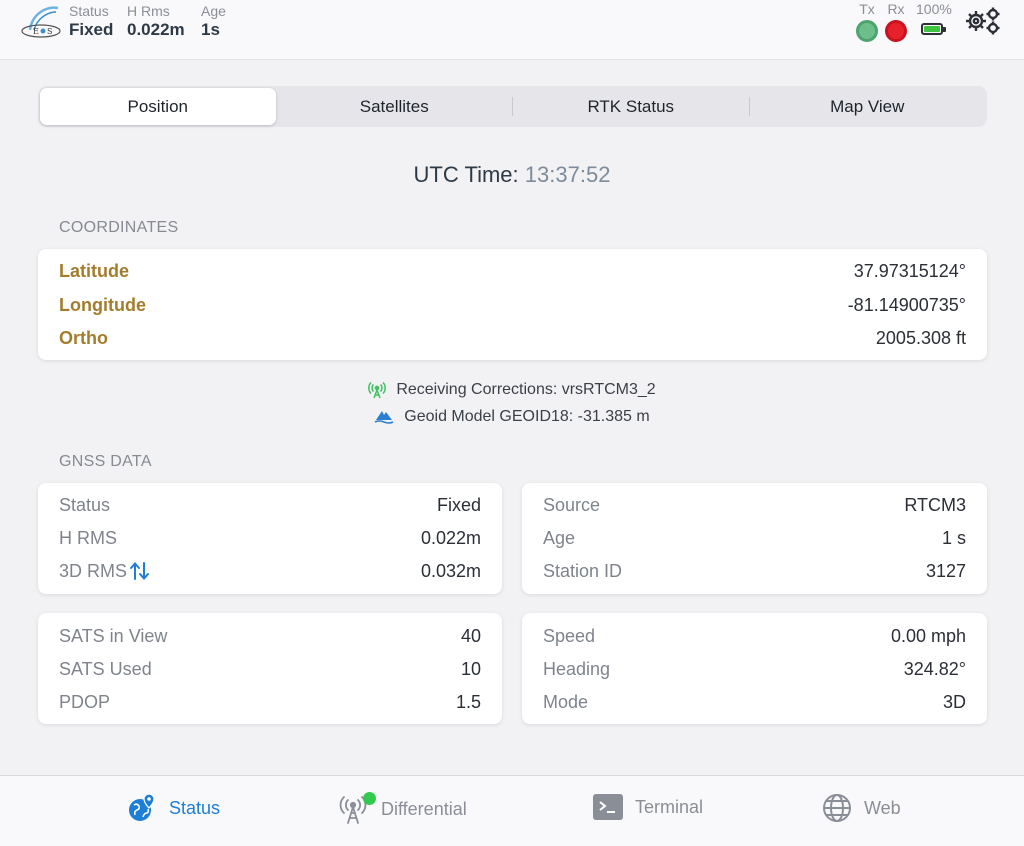 Image resolution: width=1024 pixels, height=846 pixels. What do you see at coordinates (909, 270) in the screenshot?
I see `latitude-value: 37.97315124°` at bounding box center [909, 270].